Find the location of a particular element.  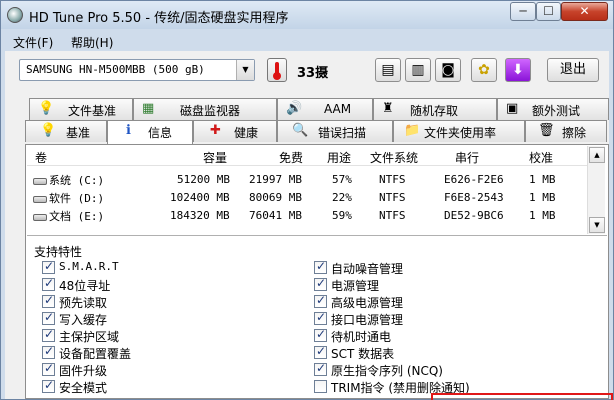

col-filesystem: 文件系统 is located at coordinates (394, 157).